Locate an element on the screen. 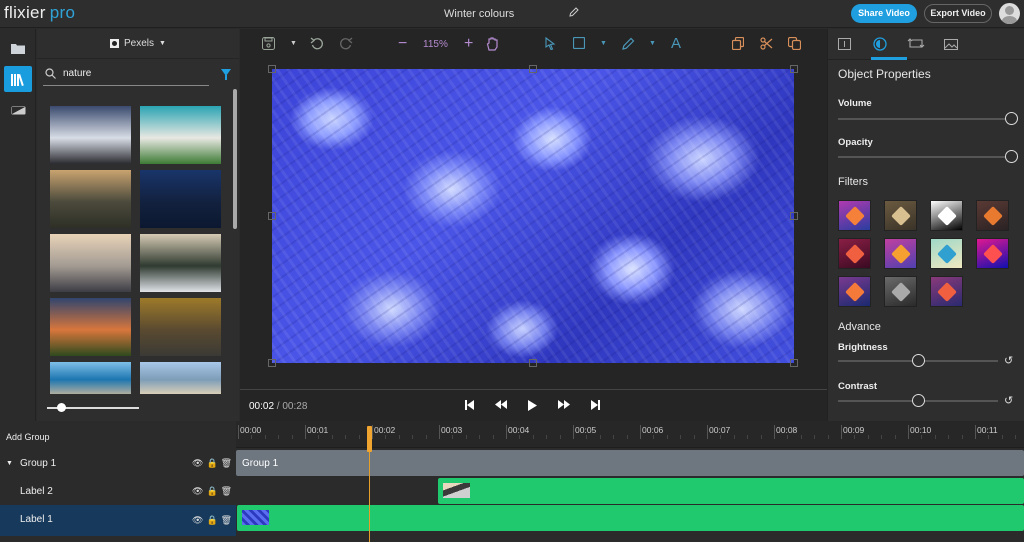 The width and height of the screenshot is (1024, 542). brightness-slider is located at coordinates (918, 360).